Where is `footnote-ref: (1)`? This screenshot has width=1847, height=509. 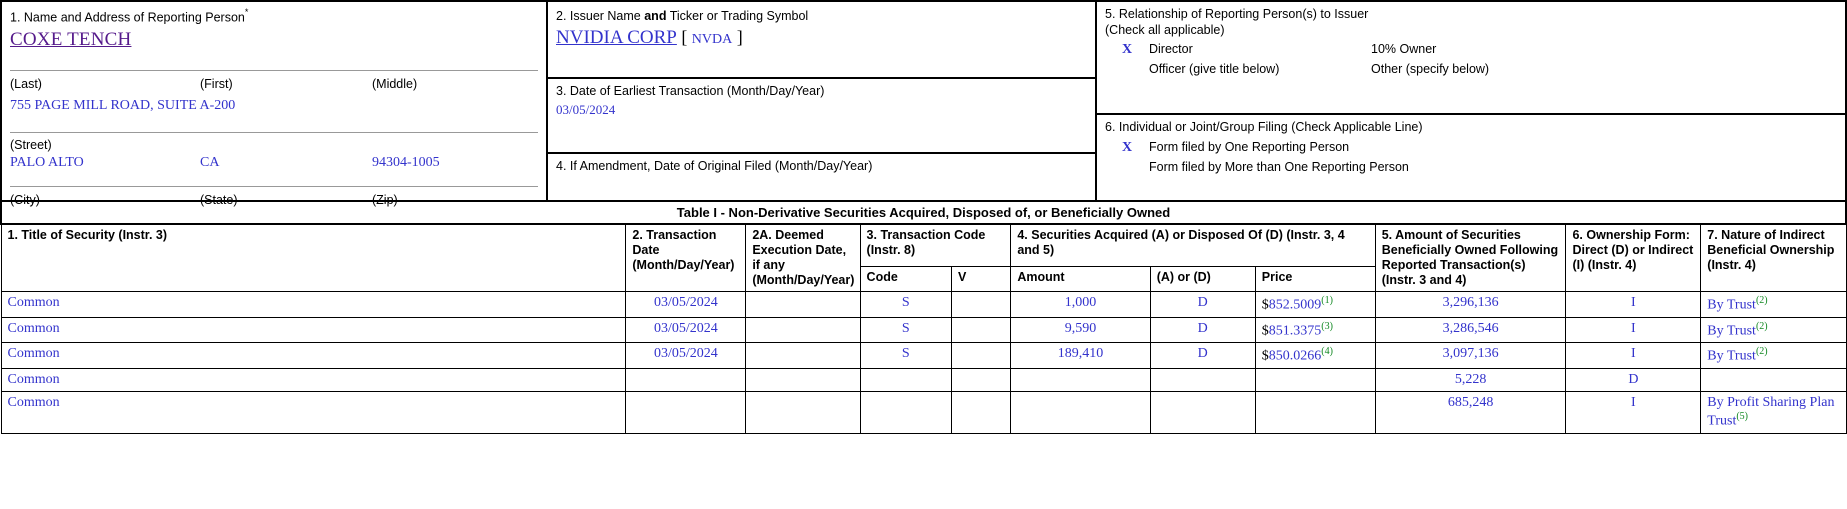 footnote-ref: (1) is located at coordinates (1327, 300).